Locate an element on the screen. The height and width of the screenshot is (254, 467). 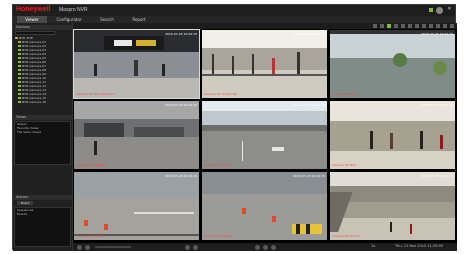
camera-tile: Camera 06 Mall 2015-07-23 10:02:15 is located at coordinates (392, 135).